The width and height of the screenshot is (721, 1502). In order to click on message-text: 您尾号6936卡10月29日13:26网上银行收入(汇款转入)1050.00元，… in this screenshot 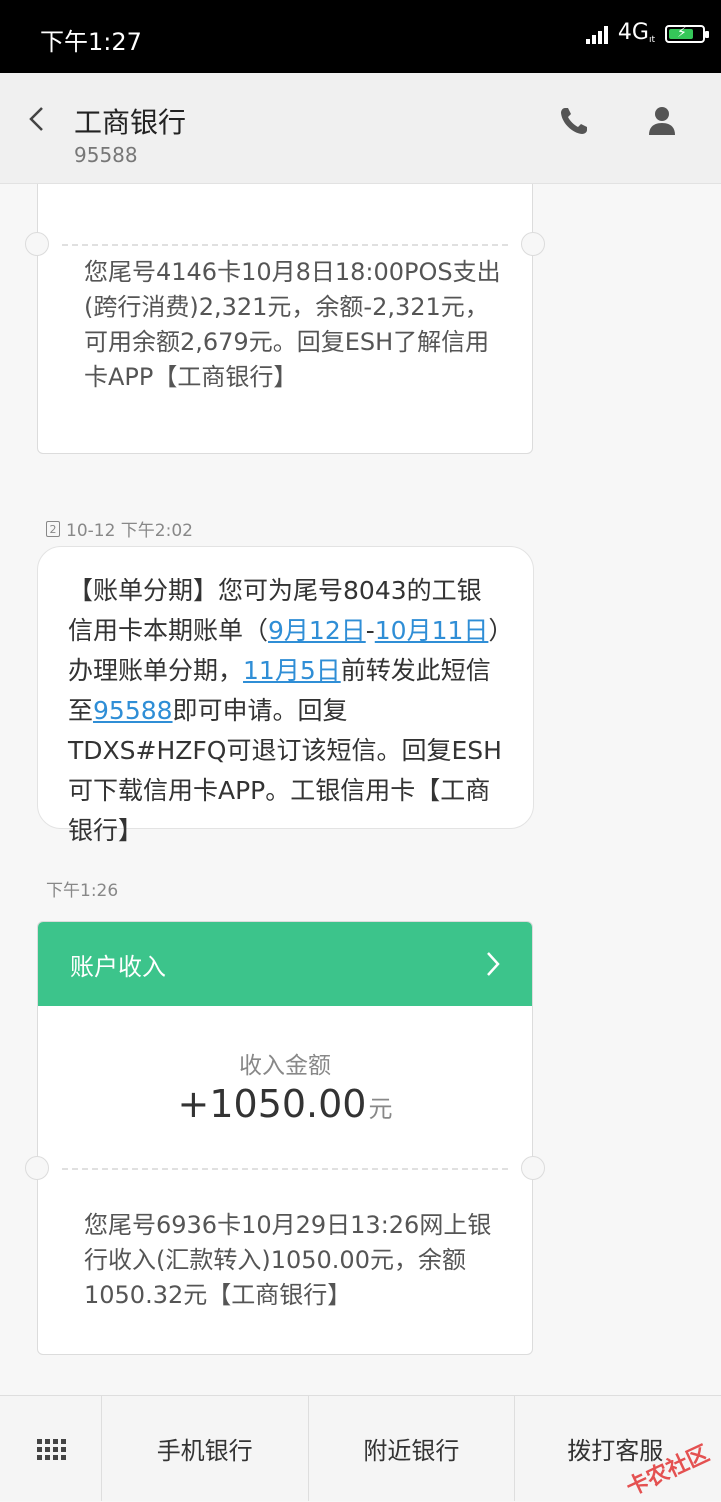, I will do `click(288, 1260)`.